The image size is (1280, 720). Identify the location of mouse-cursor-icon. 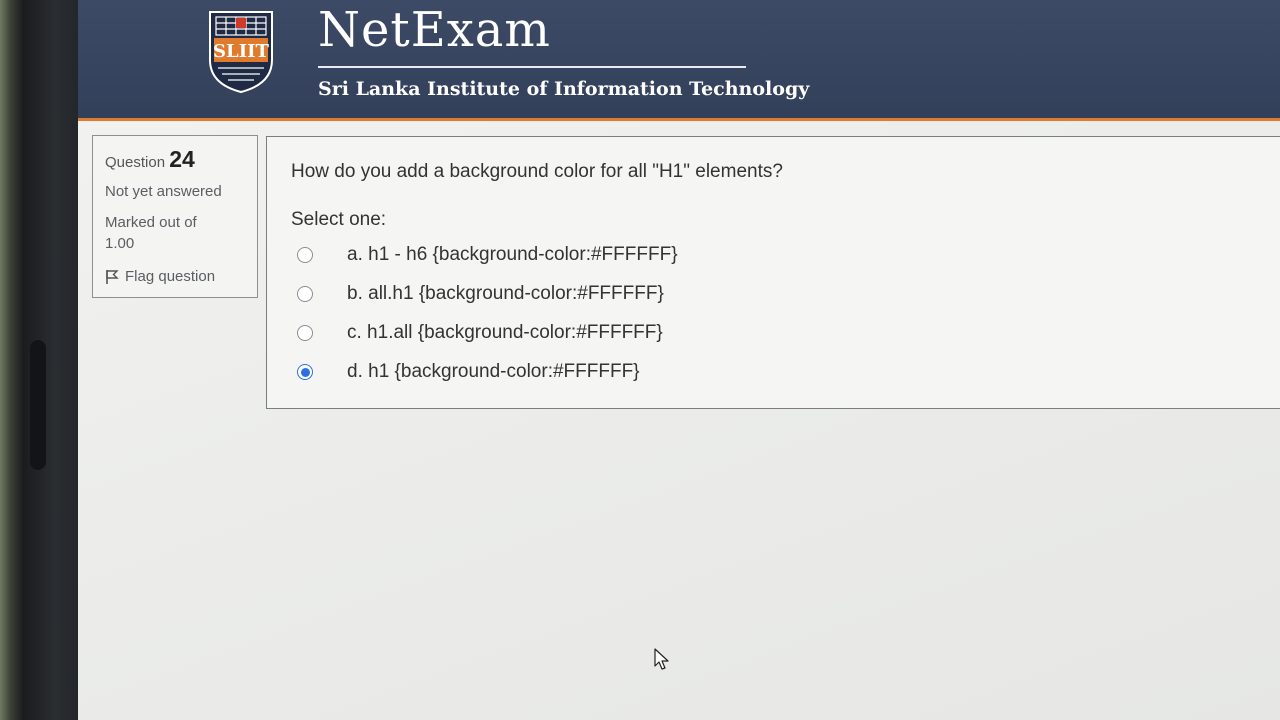
(661, 659).